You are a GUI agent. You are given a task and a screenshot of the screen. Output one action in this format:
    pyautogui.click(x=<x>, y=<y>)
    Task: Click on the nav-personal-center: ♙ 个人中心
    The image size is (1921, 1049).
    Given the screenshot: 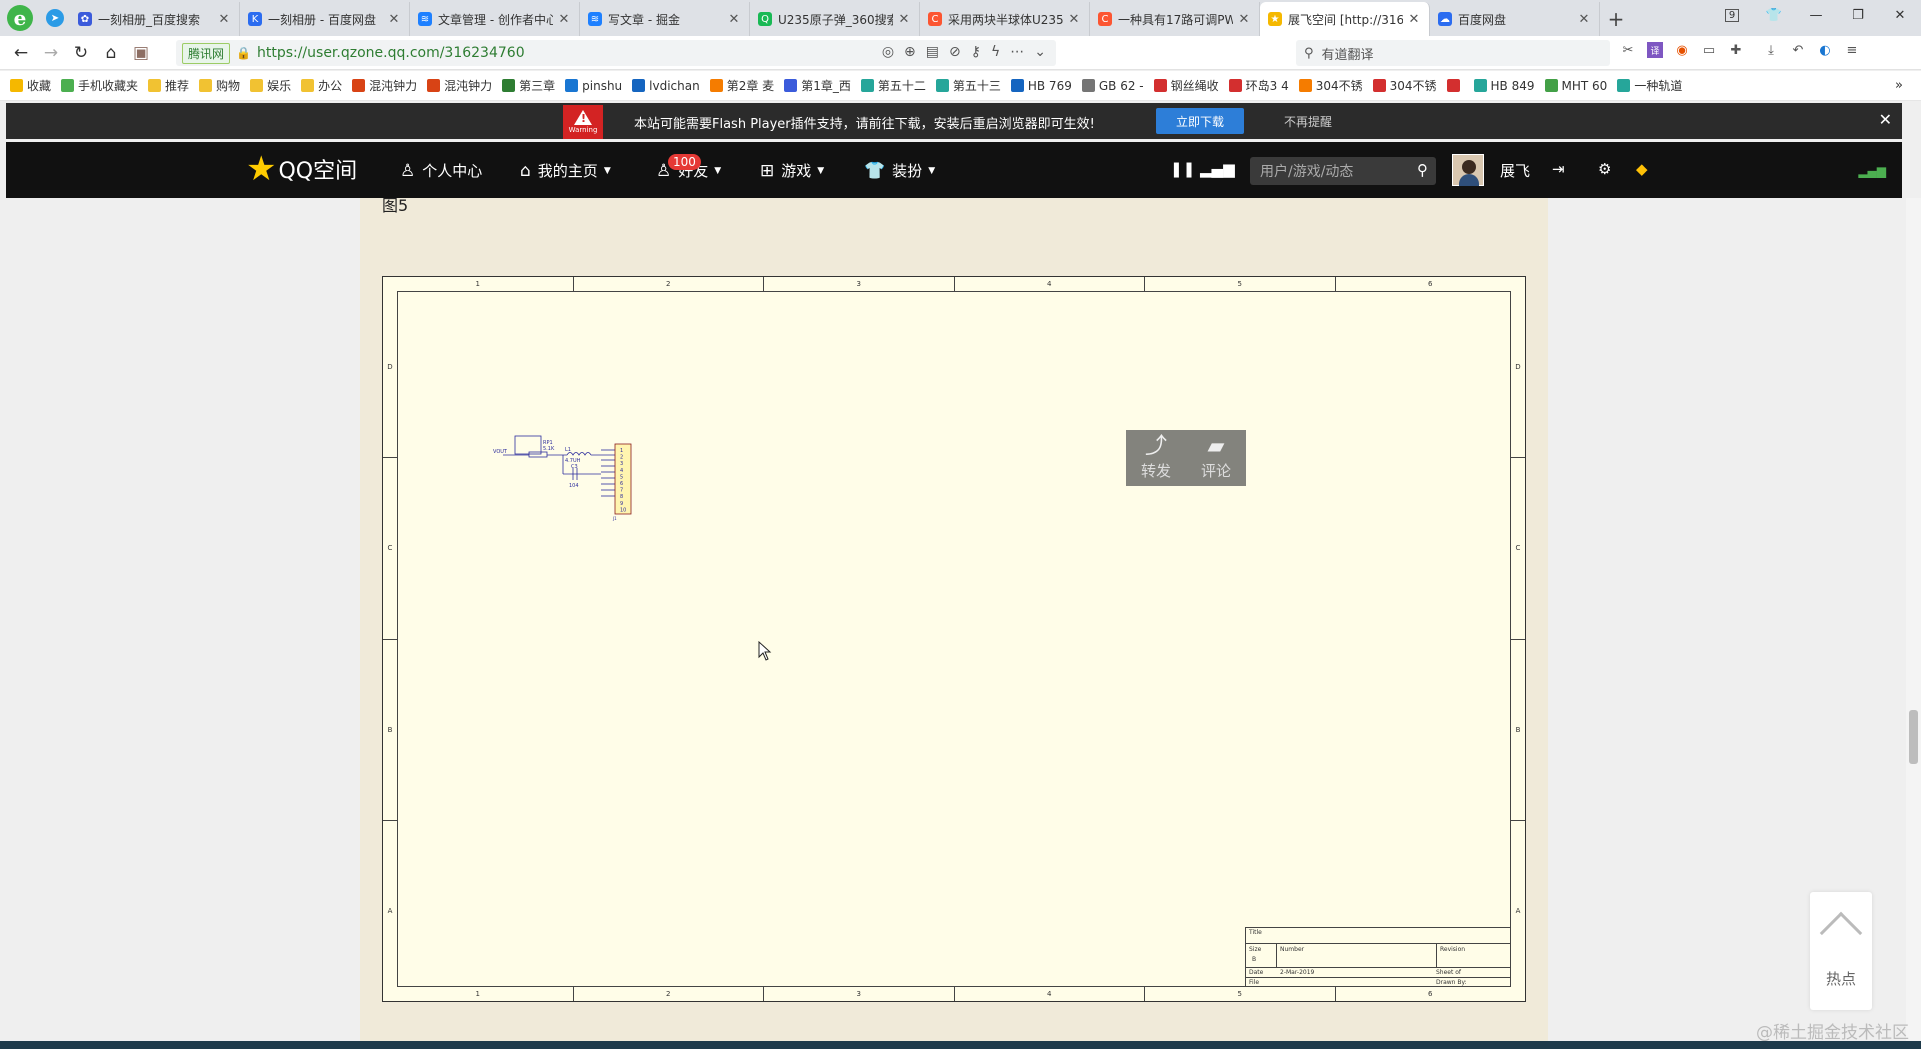 What is the action you would take?
    pyautogui.click(x=441, y=170)
    